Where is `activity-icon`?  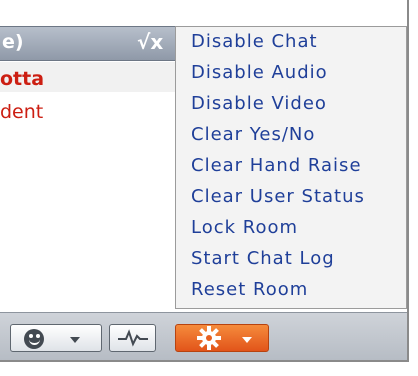 activity-icon is located at coordinates (133, 338).